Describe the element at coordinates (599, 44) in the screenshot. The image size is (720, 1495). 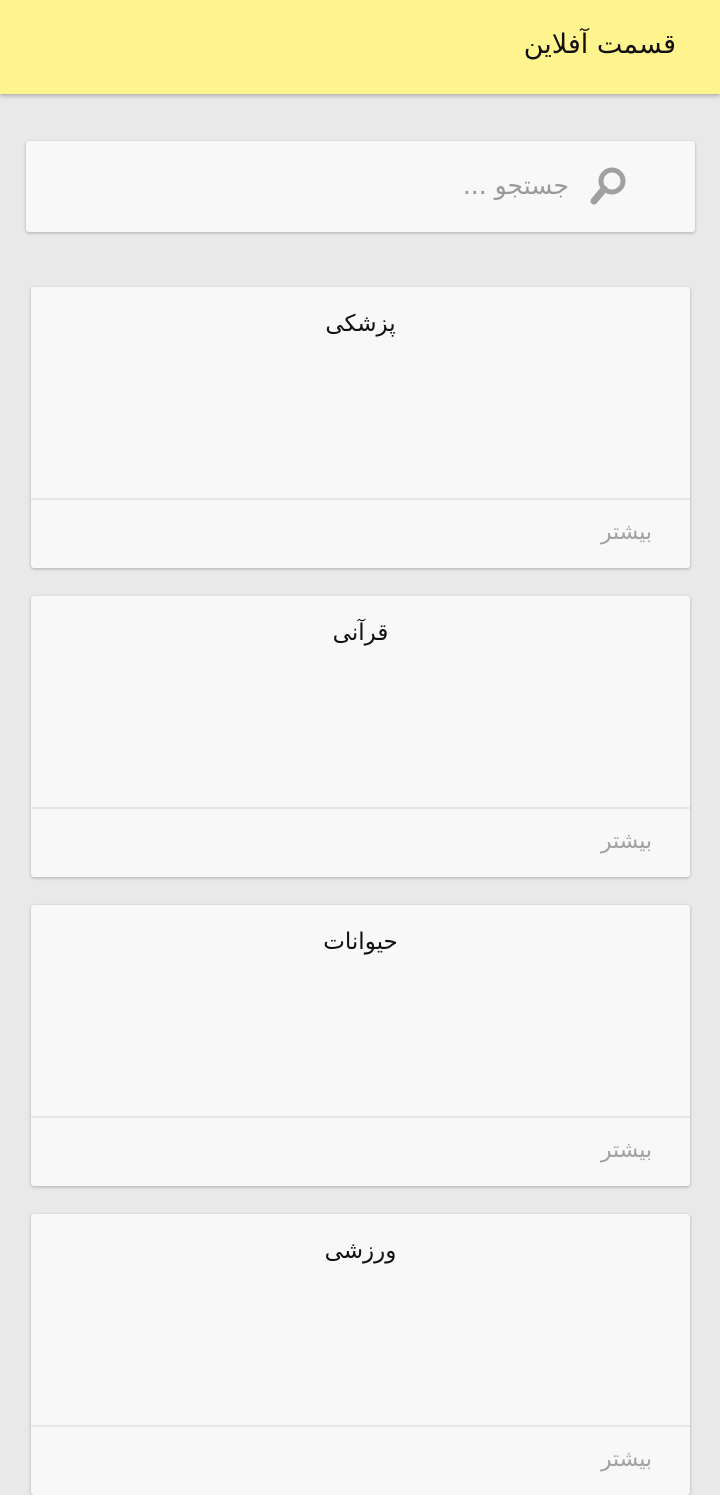
I see `page-title: قسمت آفلاین` at that location.